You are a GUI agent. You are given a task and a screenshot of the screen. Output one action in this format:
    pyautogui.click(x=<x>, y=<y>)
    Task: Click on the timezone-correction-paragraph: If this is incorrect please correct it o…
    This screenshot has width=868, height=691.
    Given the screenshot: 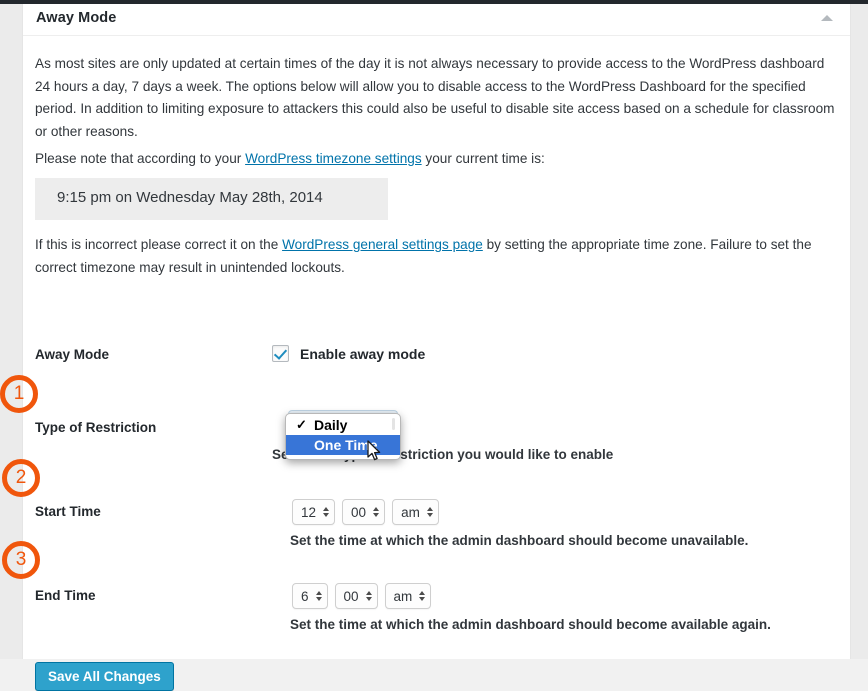 What is the action you would take?
    pyautogui.click(x=437, y=256)
    